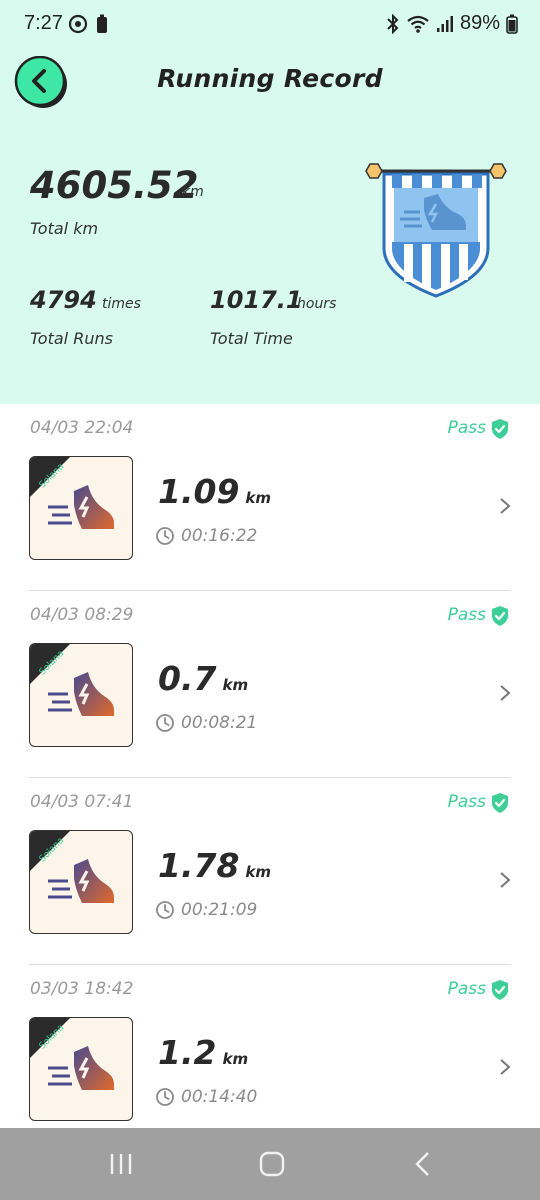 The width and height of the screenshot is (540, 1200). Describe the element at coordinates (64, 228) in the screenshot. I see `total-km-label: Total km` at that location.